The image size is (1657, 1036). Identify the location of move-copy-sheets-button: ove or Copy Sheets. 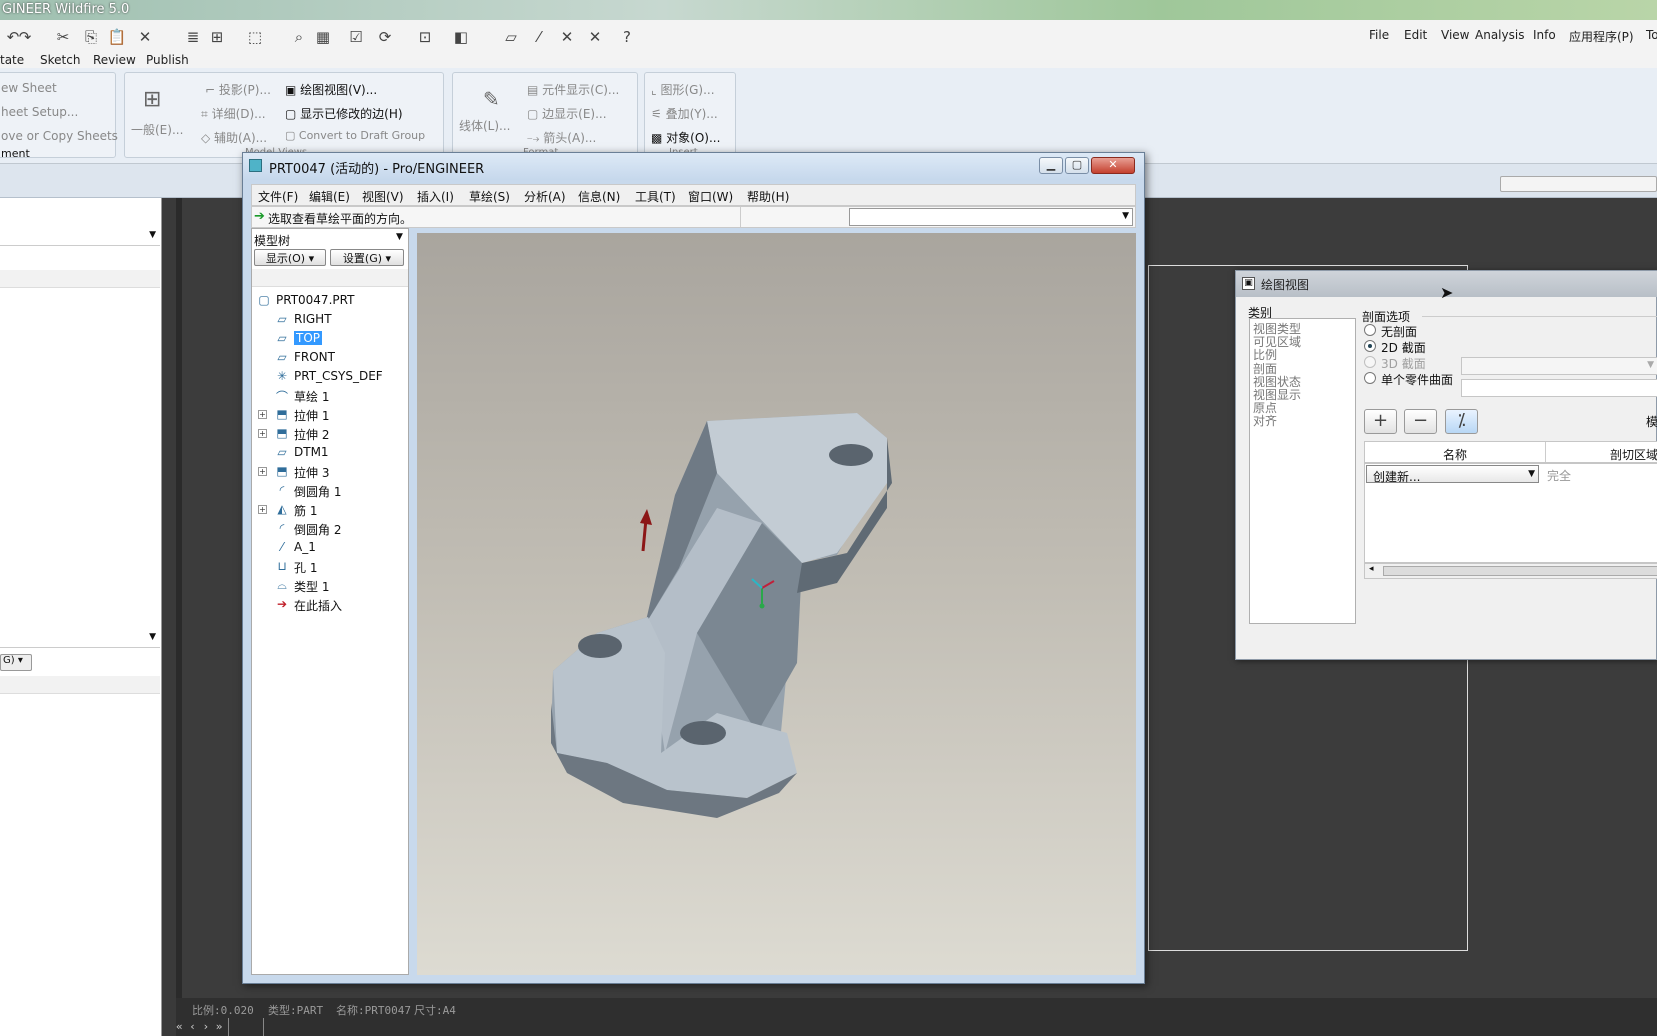
(59, 136).